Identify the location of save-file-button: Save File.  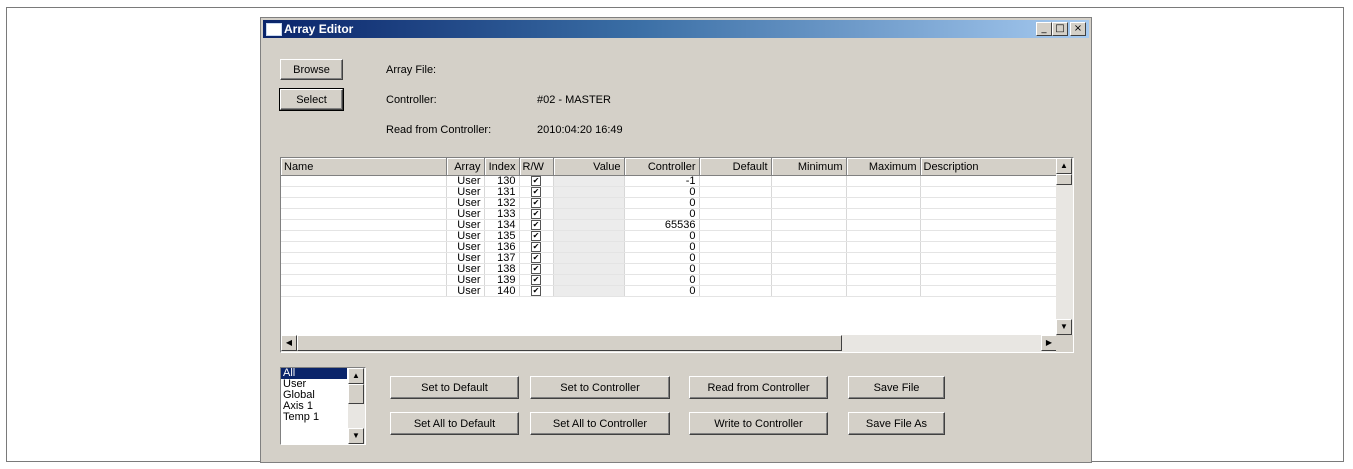
(896, 387).